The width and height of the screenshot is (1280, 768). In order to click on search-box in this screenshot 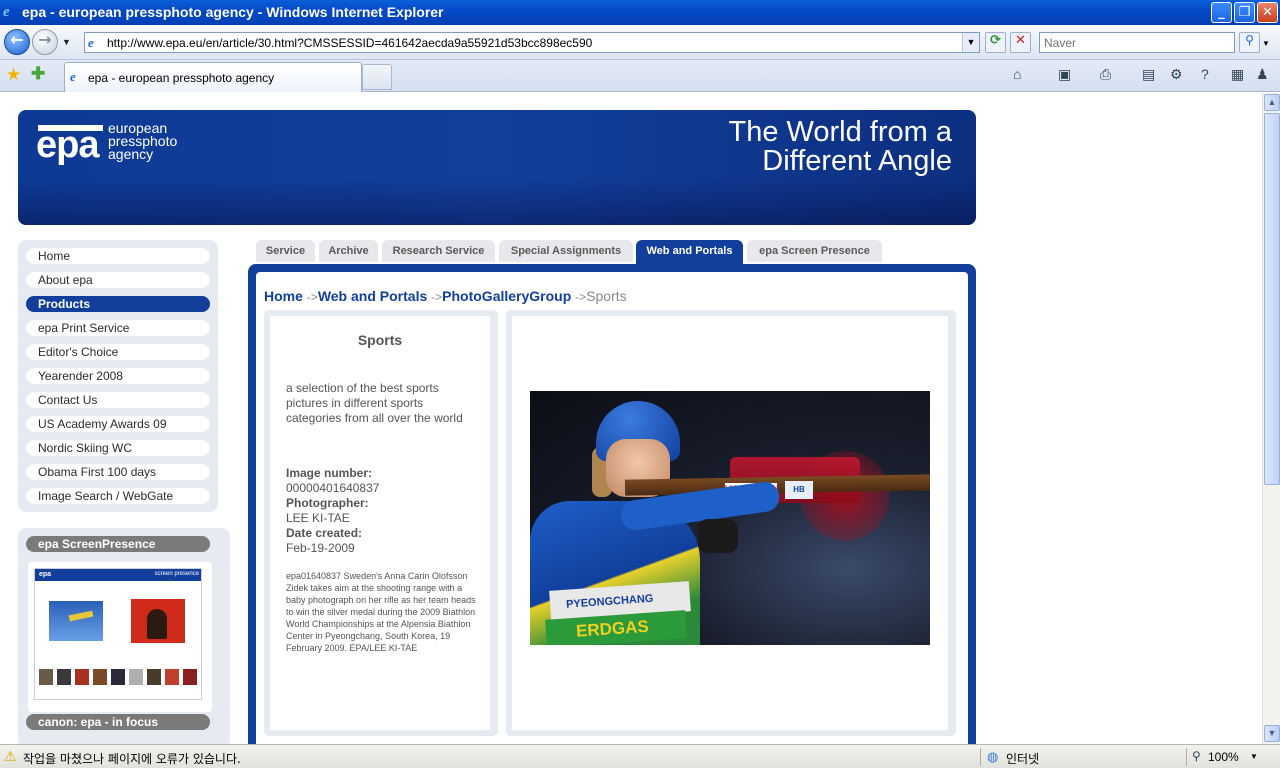, I will do `click(1137, 42)`.